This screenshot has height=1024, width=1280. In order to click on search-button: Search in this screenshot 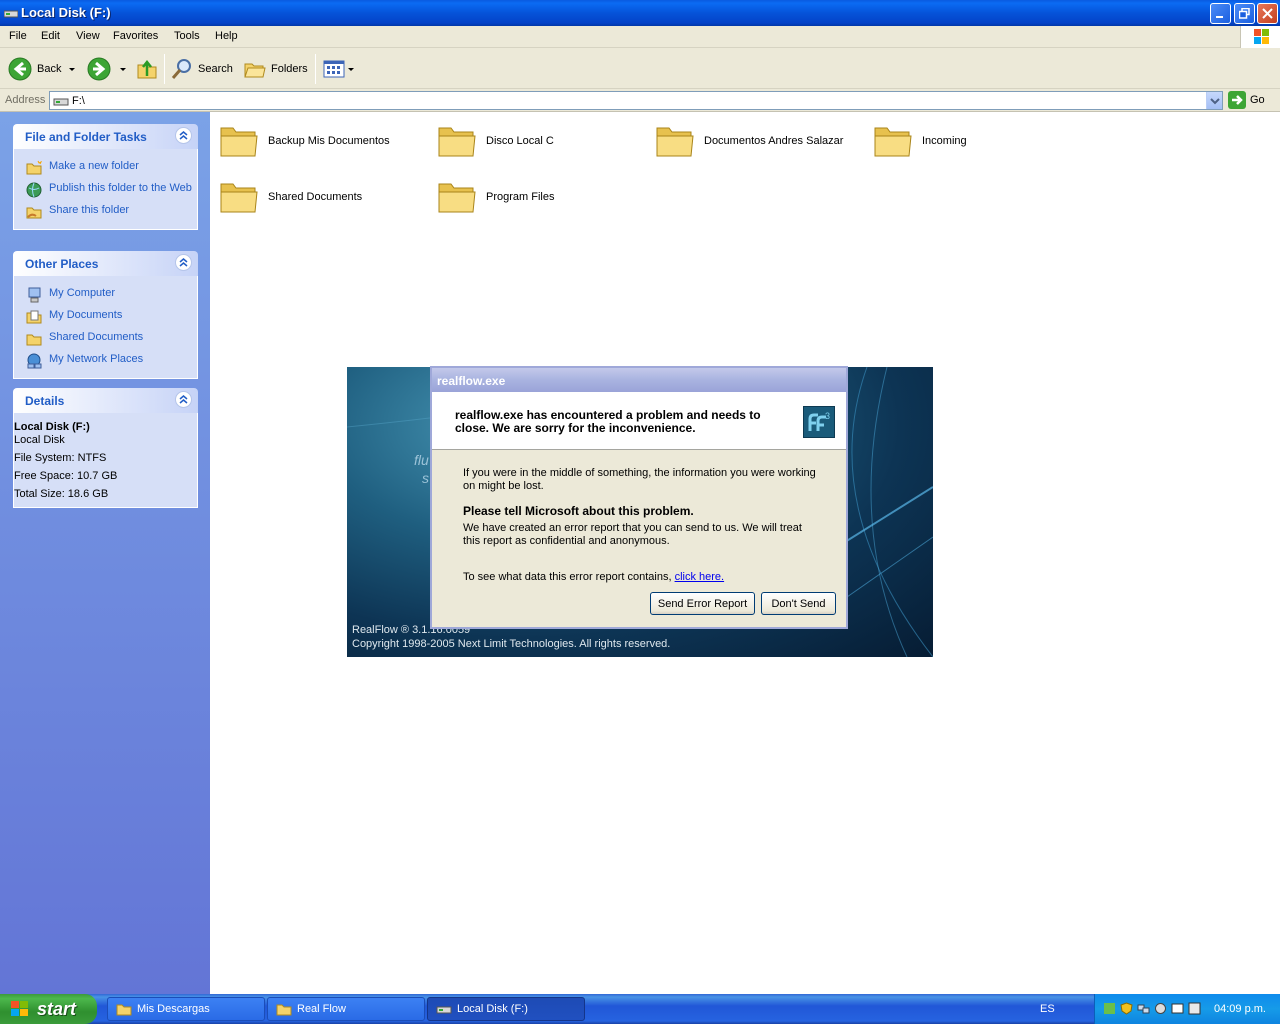, I will do `click(201, 69)`.